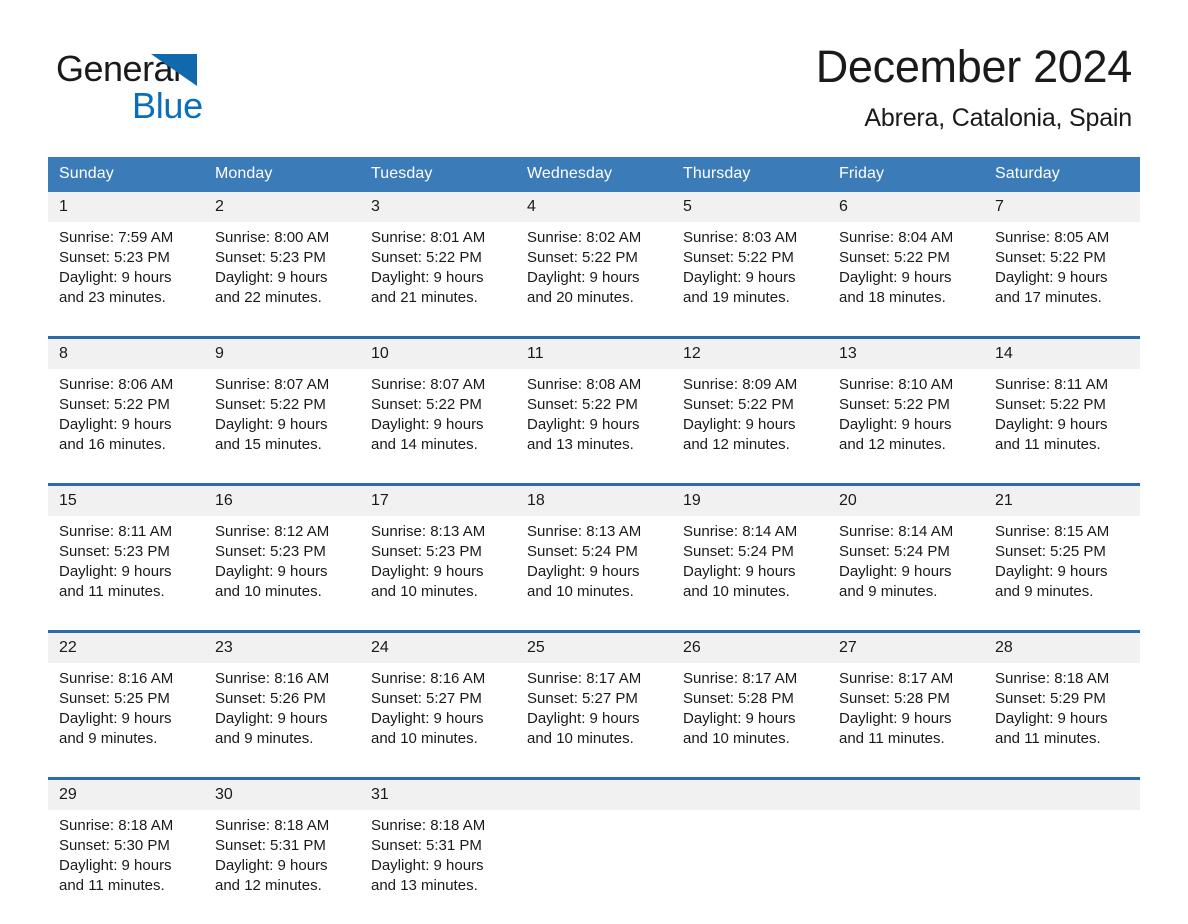  I want to click on sunrise-text: Sunrise: 7:59 AM, so click(116, 237).